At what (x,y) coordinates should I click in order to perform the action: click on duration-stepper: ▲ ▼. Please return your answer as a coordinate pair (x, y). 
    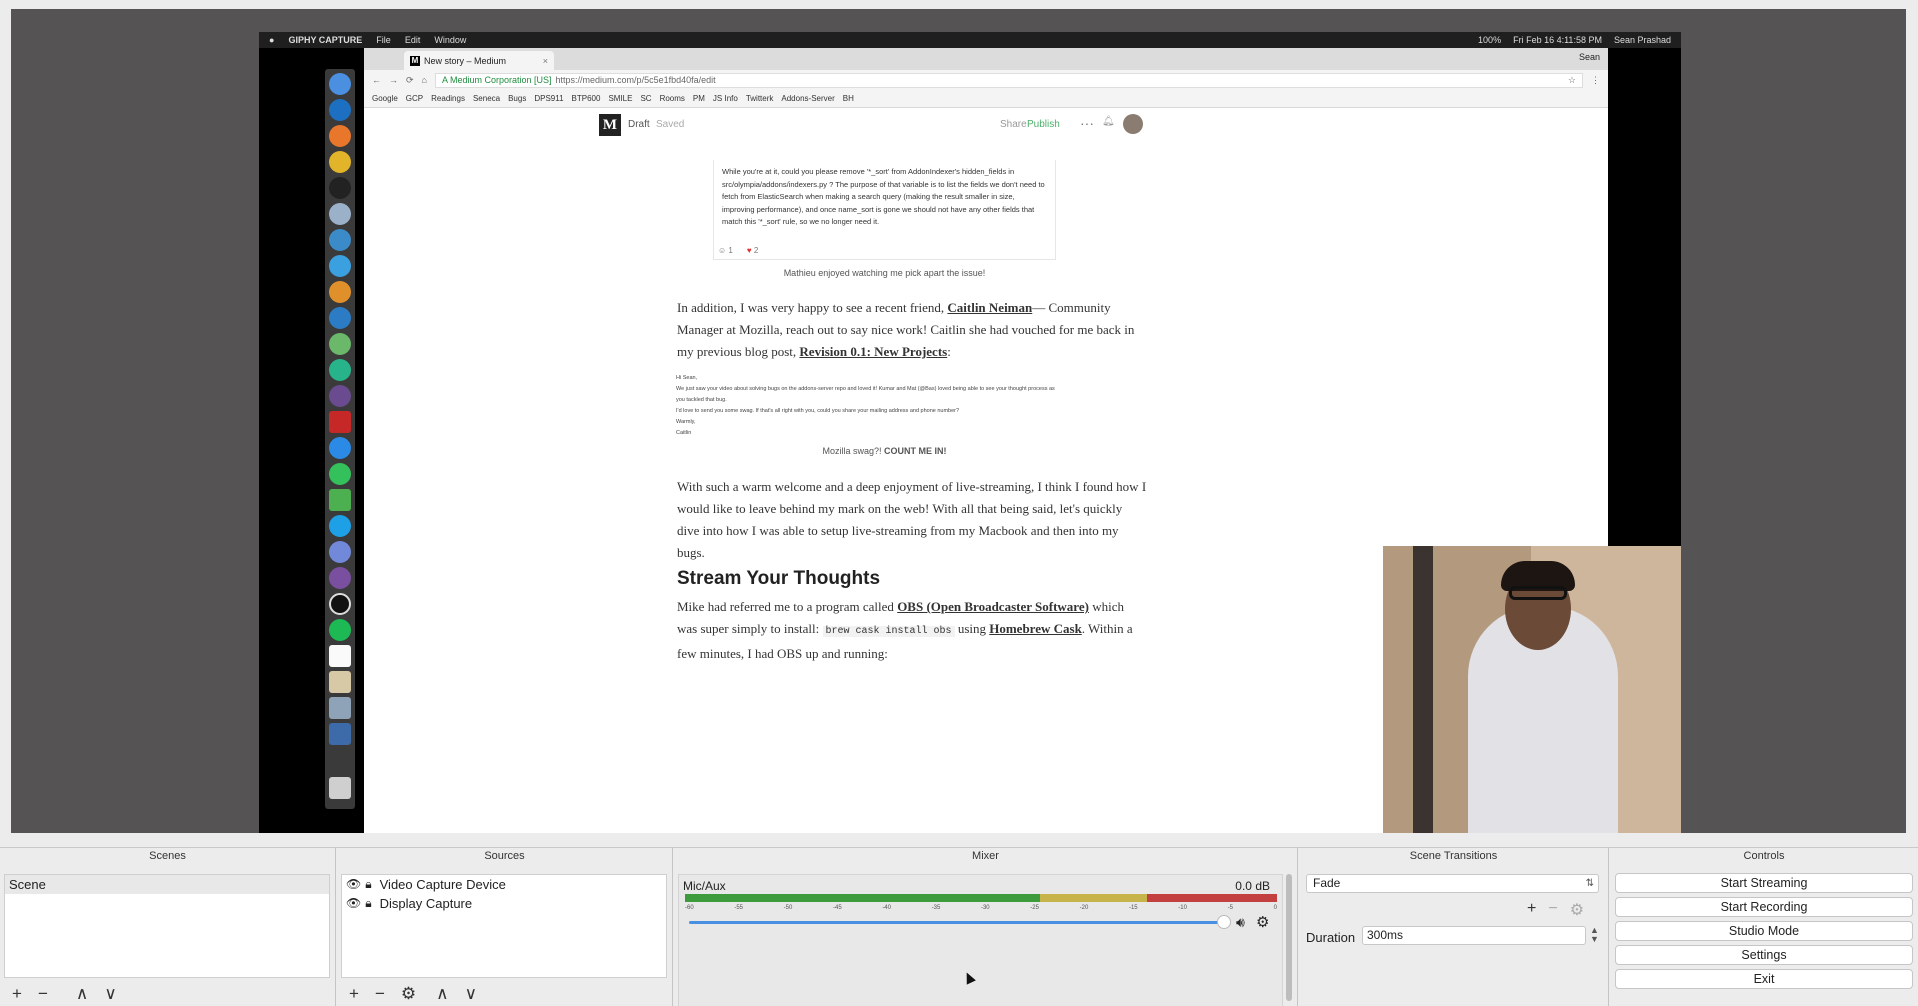
    Looking at the image, I should click on (1594, 935).